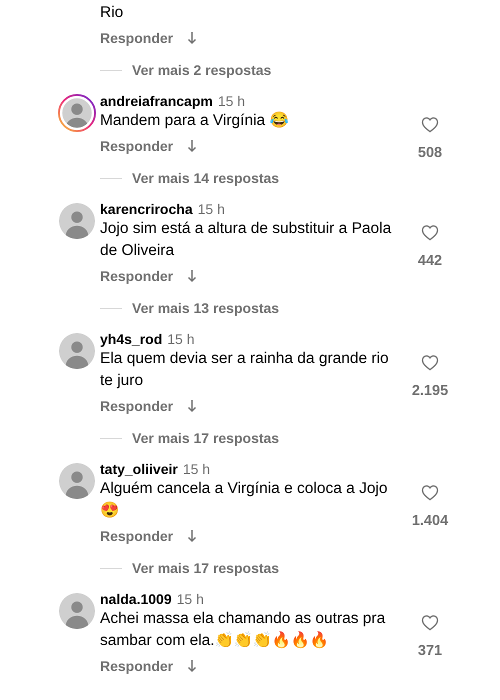 The width and height of the screenshot is (500, 700). I want to click on comment-text: Rio, so click(112, 13).